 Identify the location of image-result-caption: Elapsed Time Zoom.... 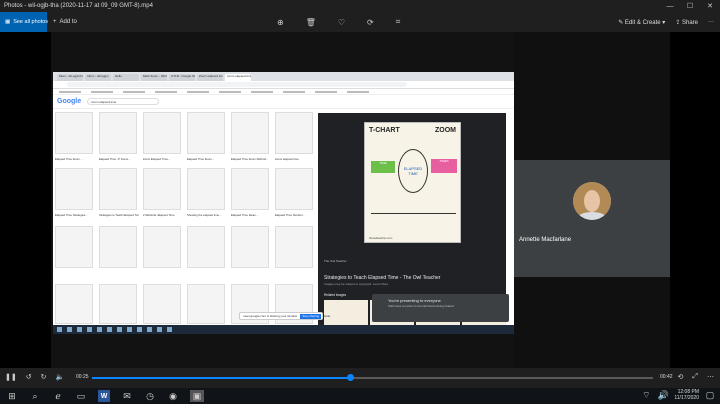
(201, 159).